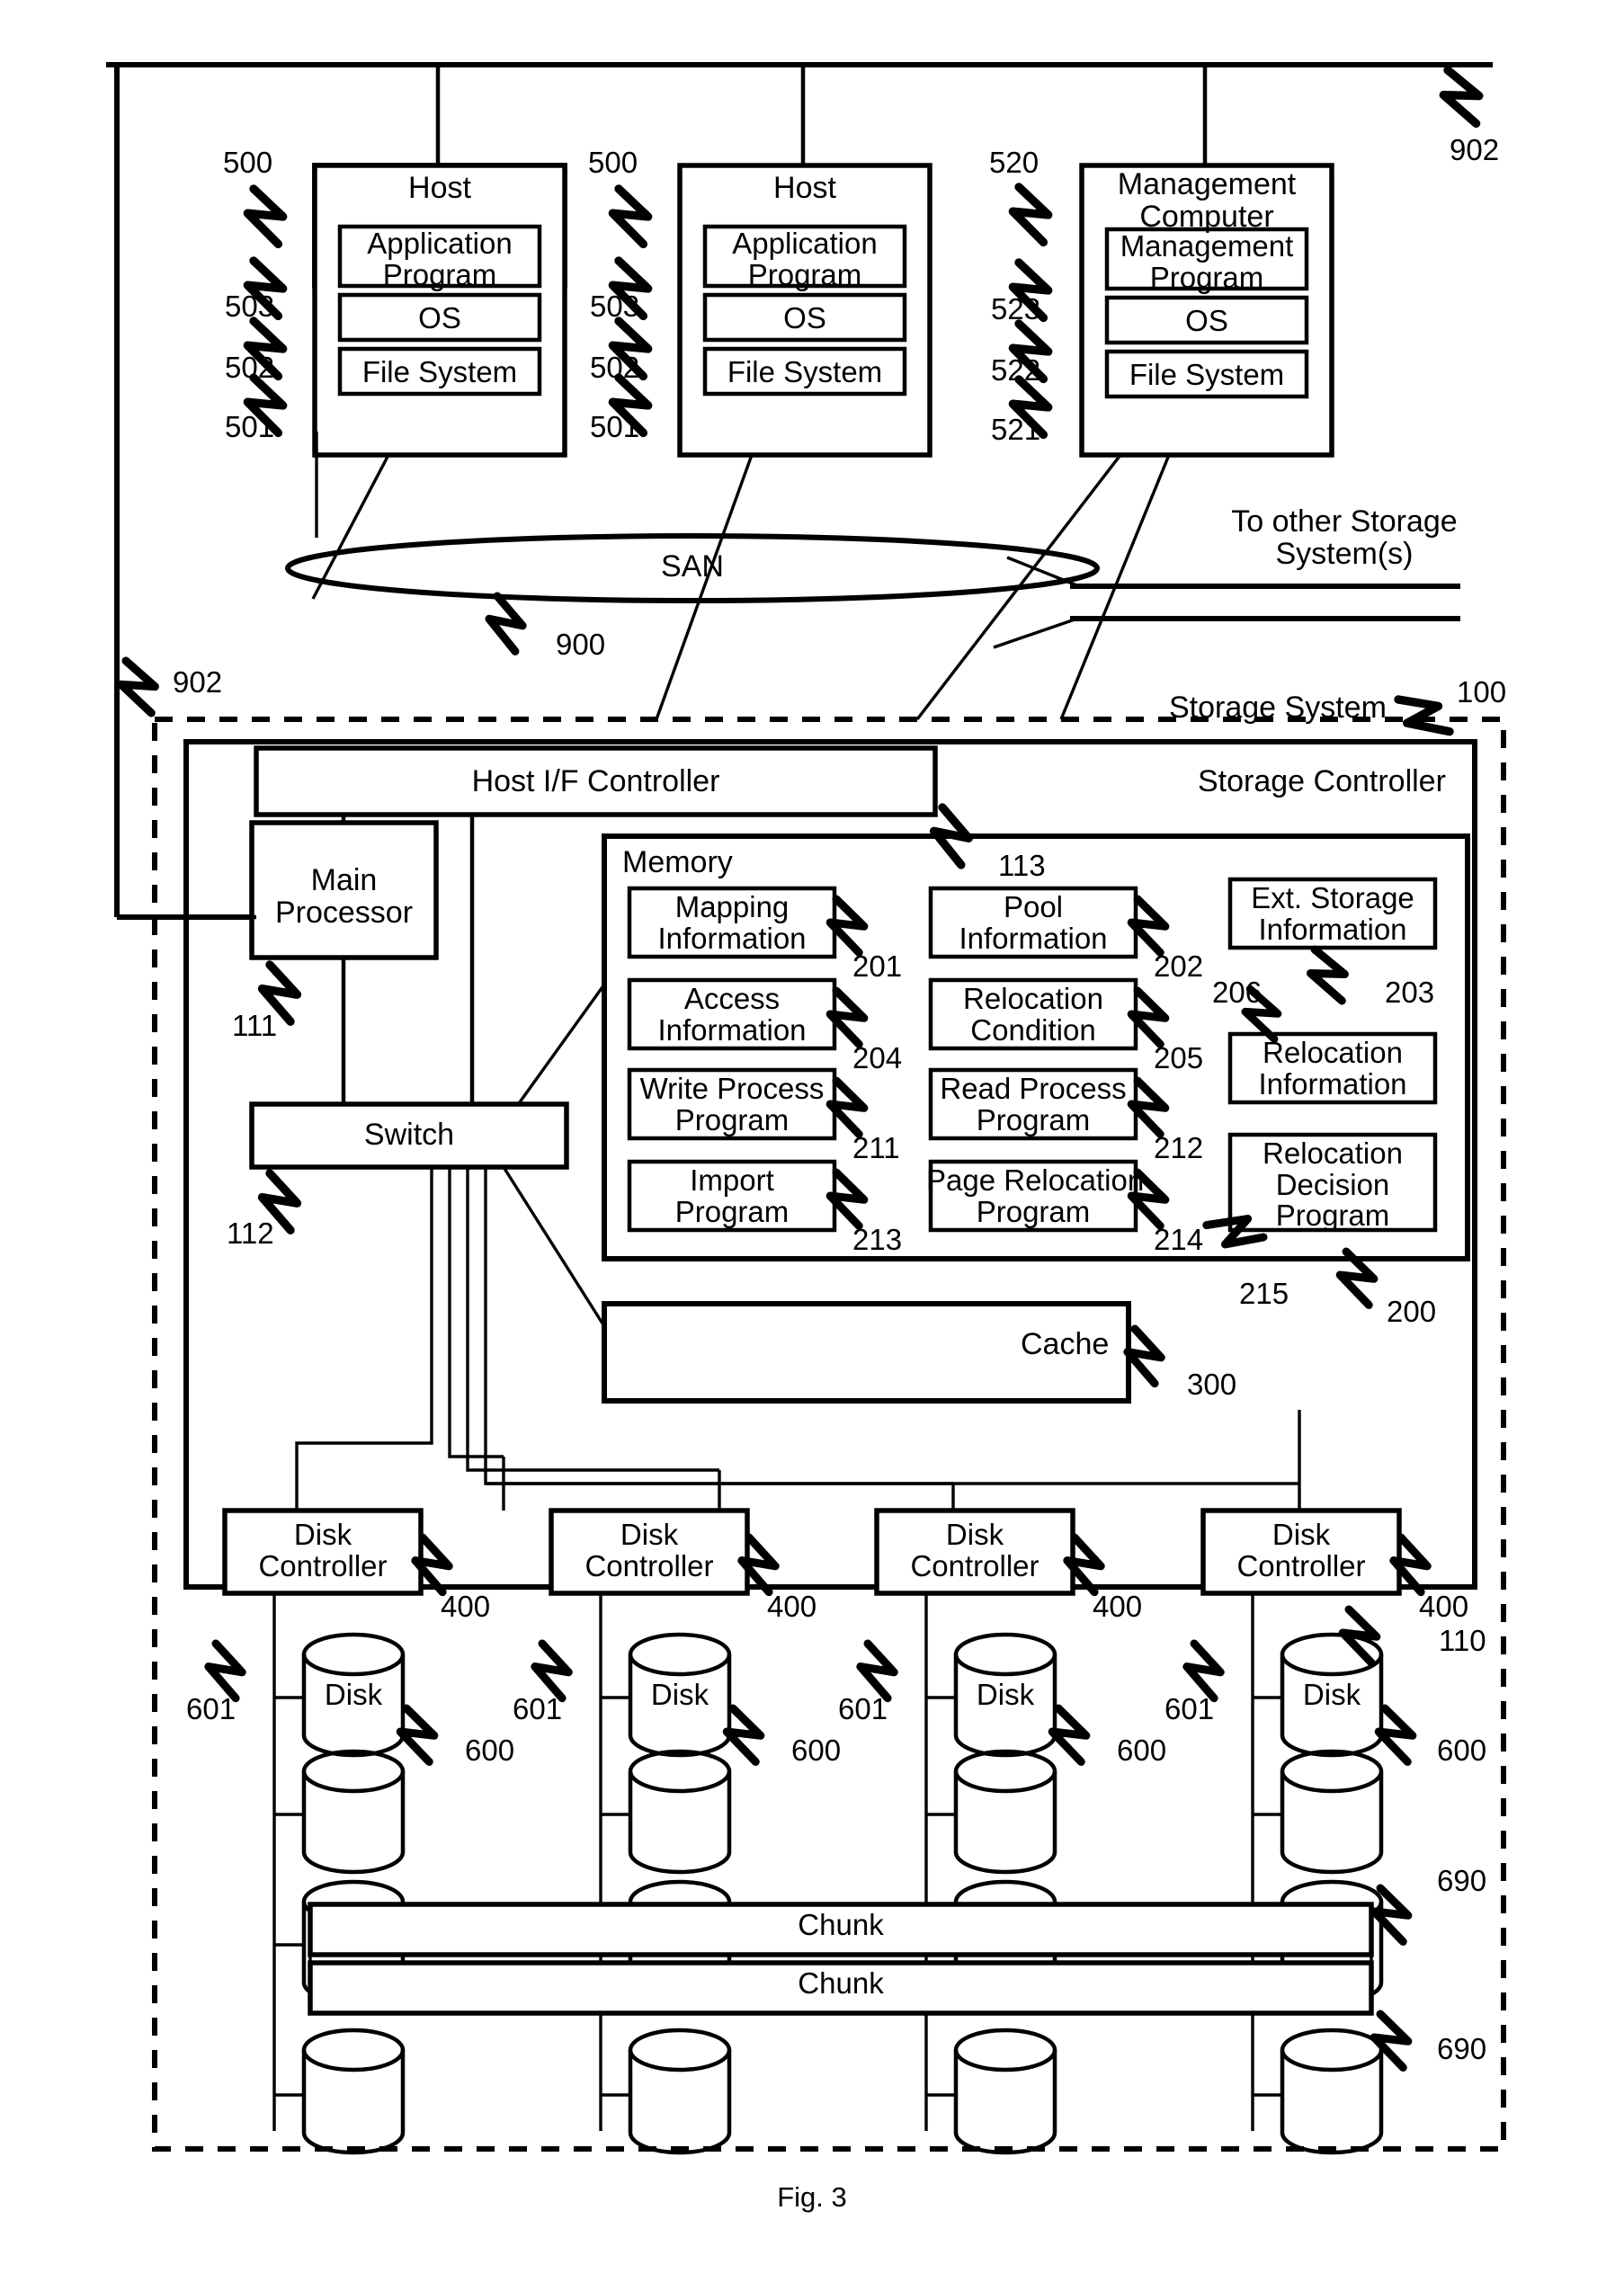 This screenshot has height=2273, width=1624. I want to click on host2-os: OS, so click(804, 317).